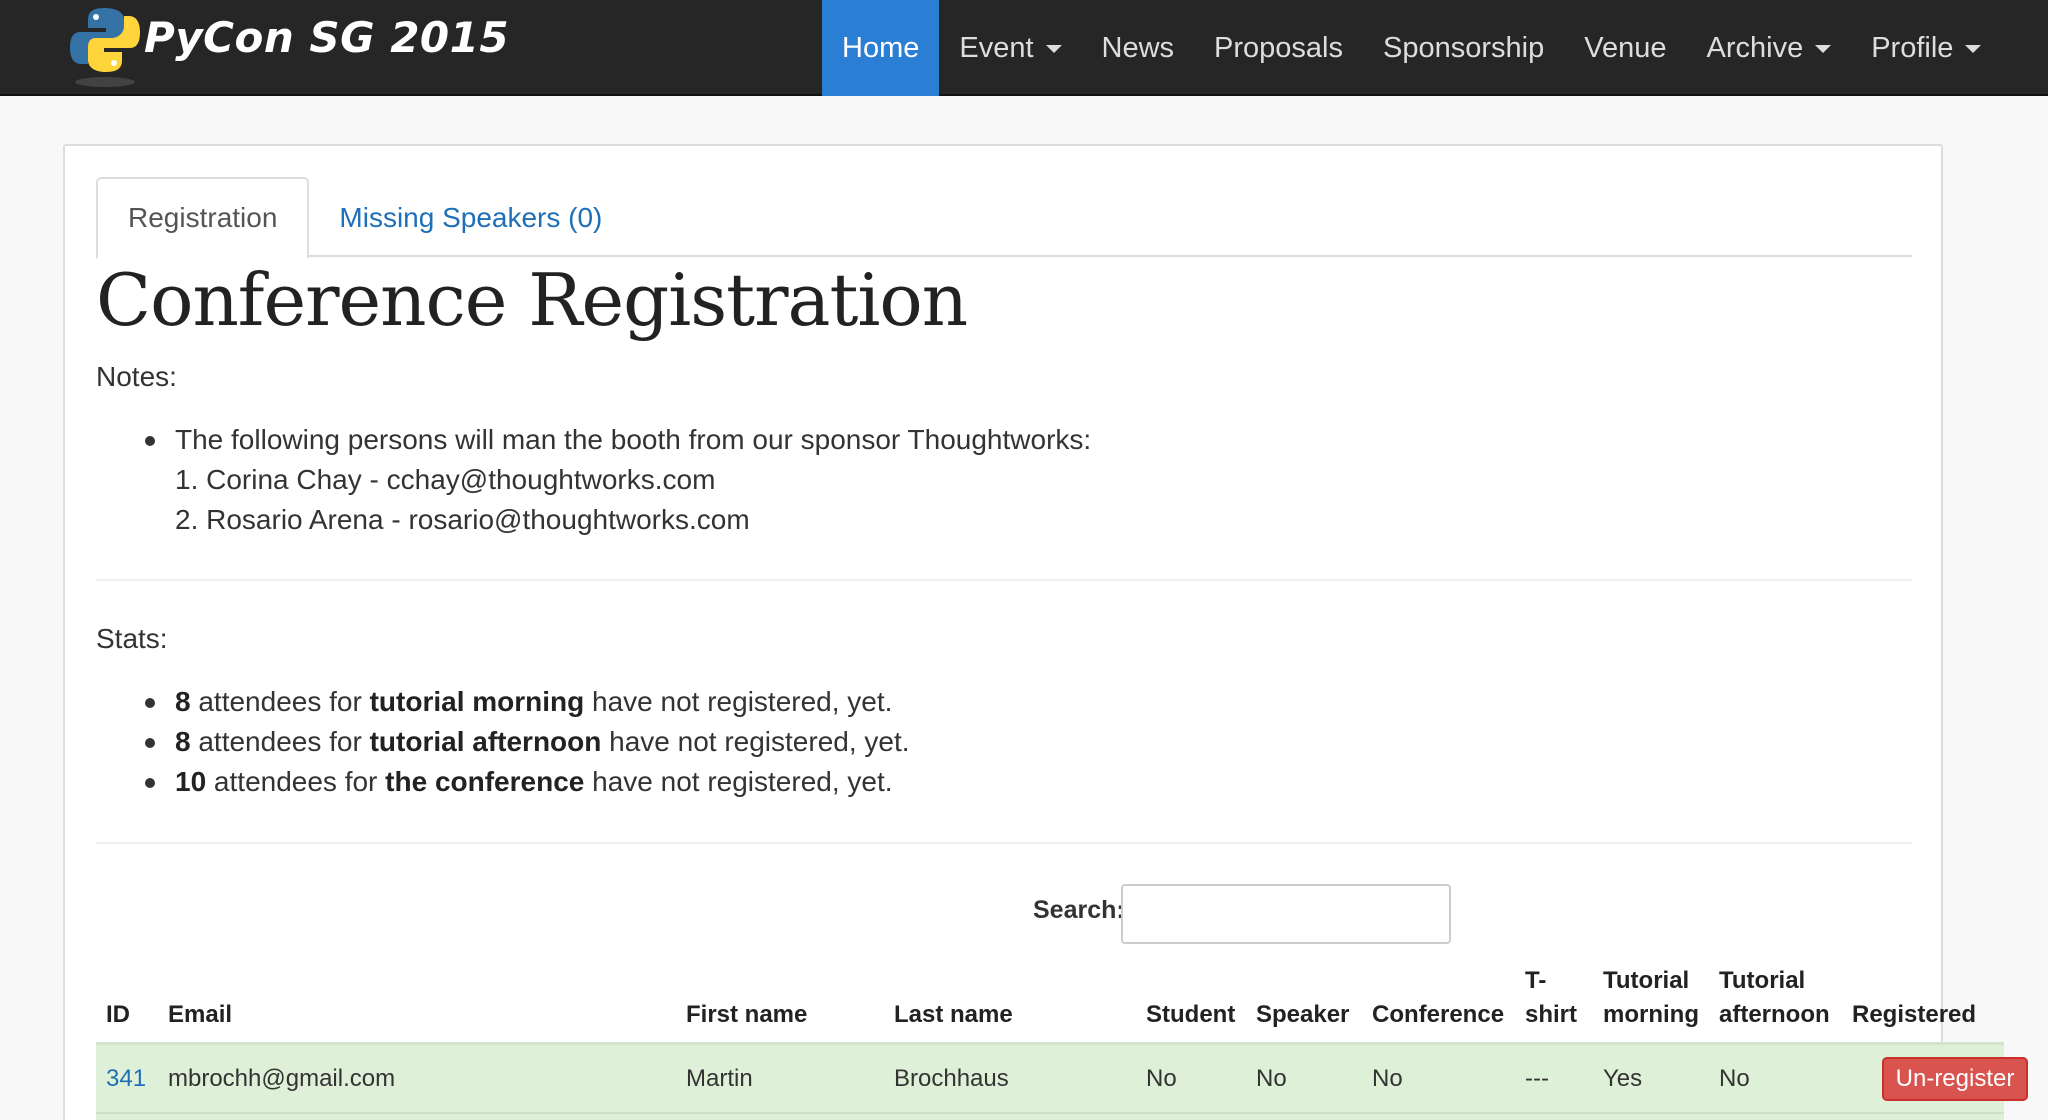 Image resolution: width=2048 pixels, height=1120 pixels. I want to click on header-tutorial-morning: Tutorial morning, so click(1651, 998).